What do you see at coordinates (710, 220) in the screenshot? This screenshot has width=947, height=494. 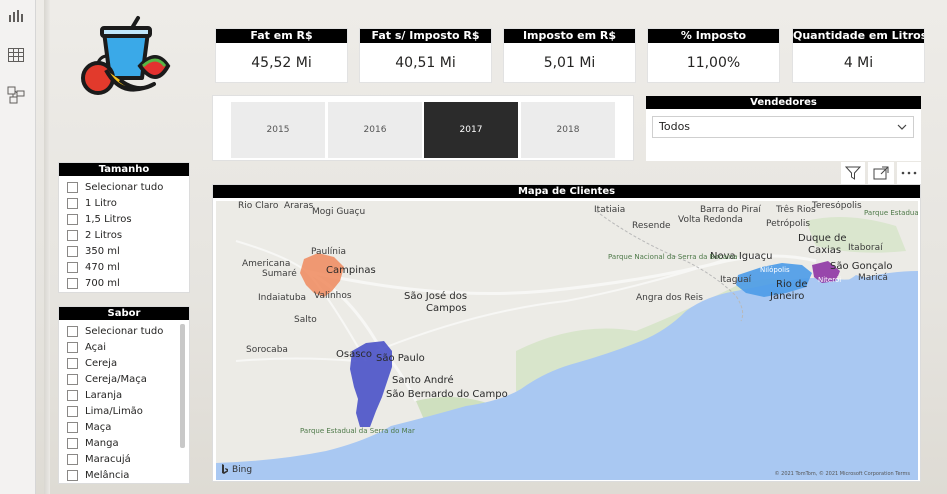 I see `map-label-volta-redonda: Volta Redonda` at bounding box center [710, 220].